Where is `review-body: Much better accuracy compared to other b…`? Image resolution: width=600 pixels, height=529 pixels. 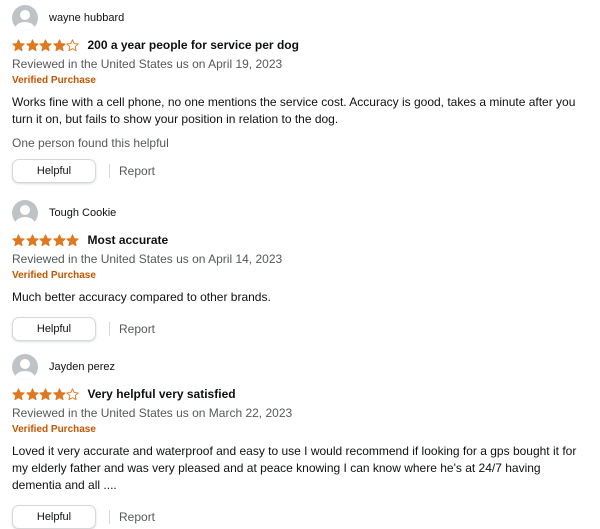 review-body: Much better accuracy compared to other b… is located at coordinates (141, 297).